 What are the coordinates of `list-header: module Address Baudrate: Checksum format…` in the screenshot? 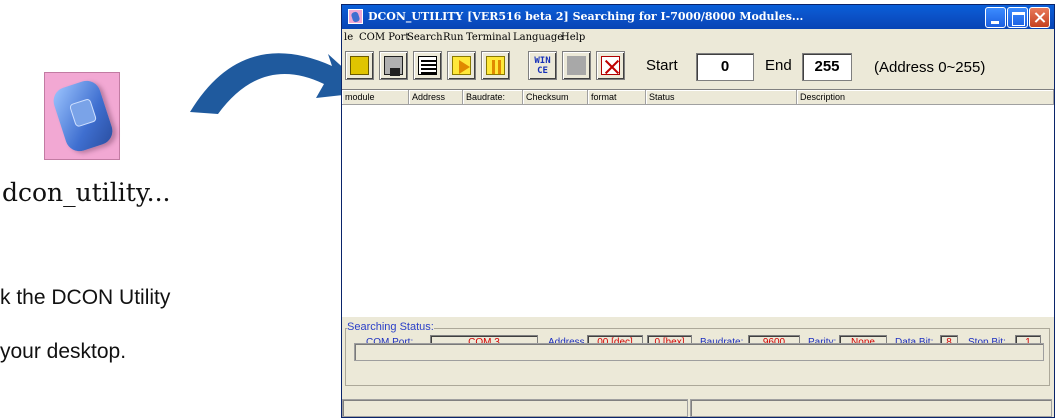 It's located at (698, 97).